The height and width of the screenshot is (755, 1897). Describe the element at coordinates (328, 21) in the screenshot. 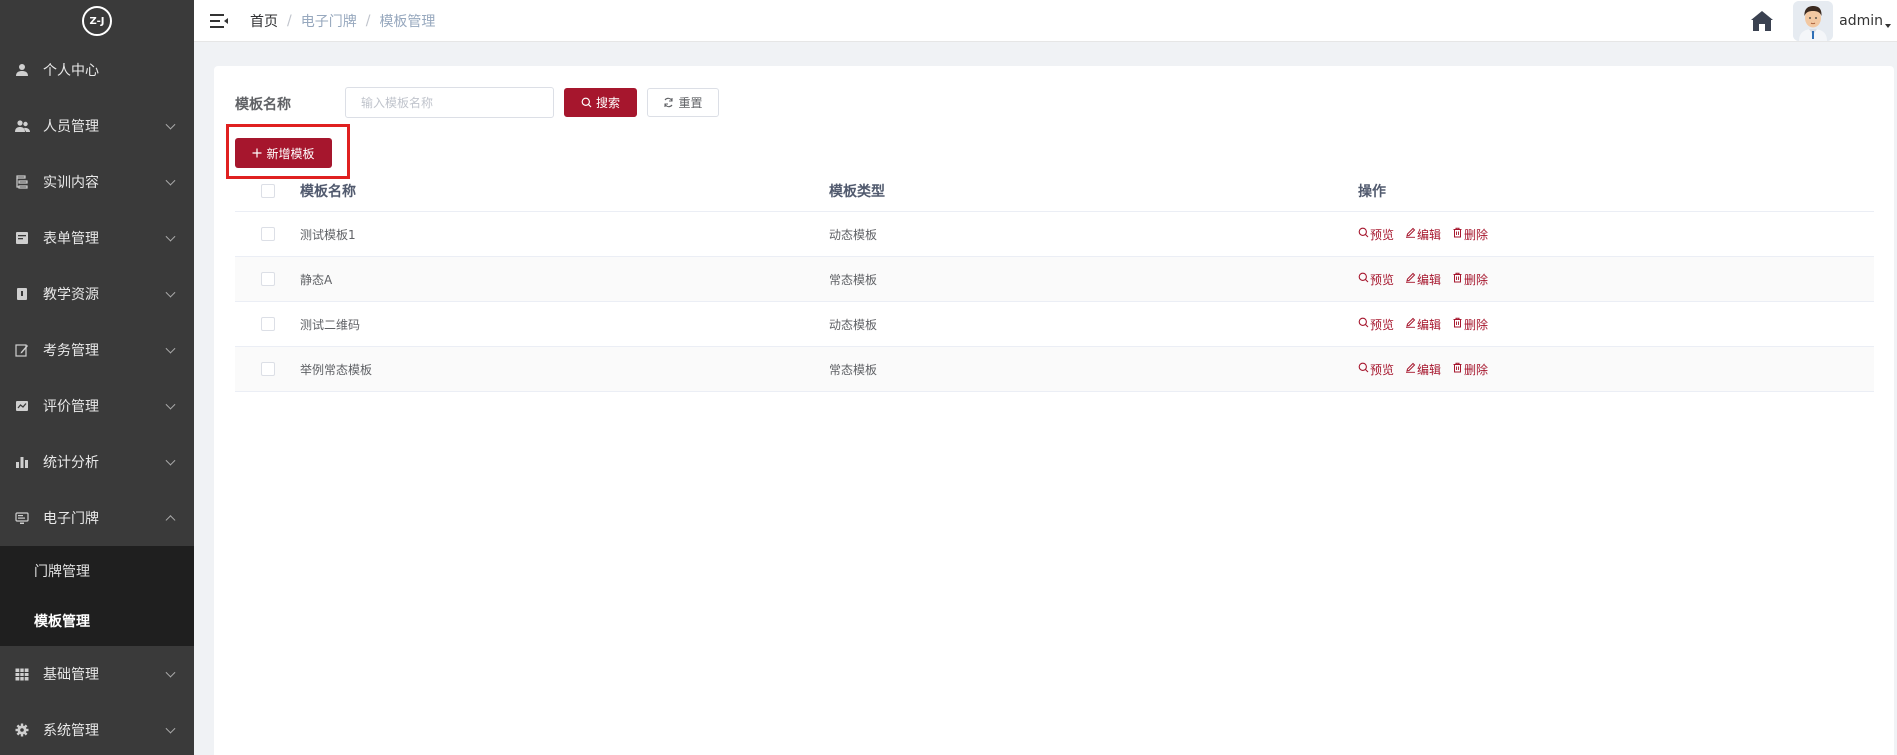

I see `breadcrumb-electronic-doorplate: 电子门牌` at that location.